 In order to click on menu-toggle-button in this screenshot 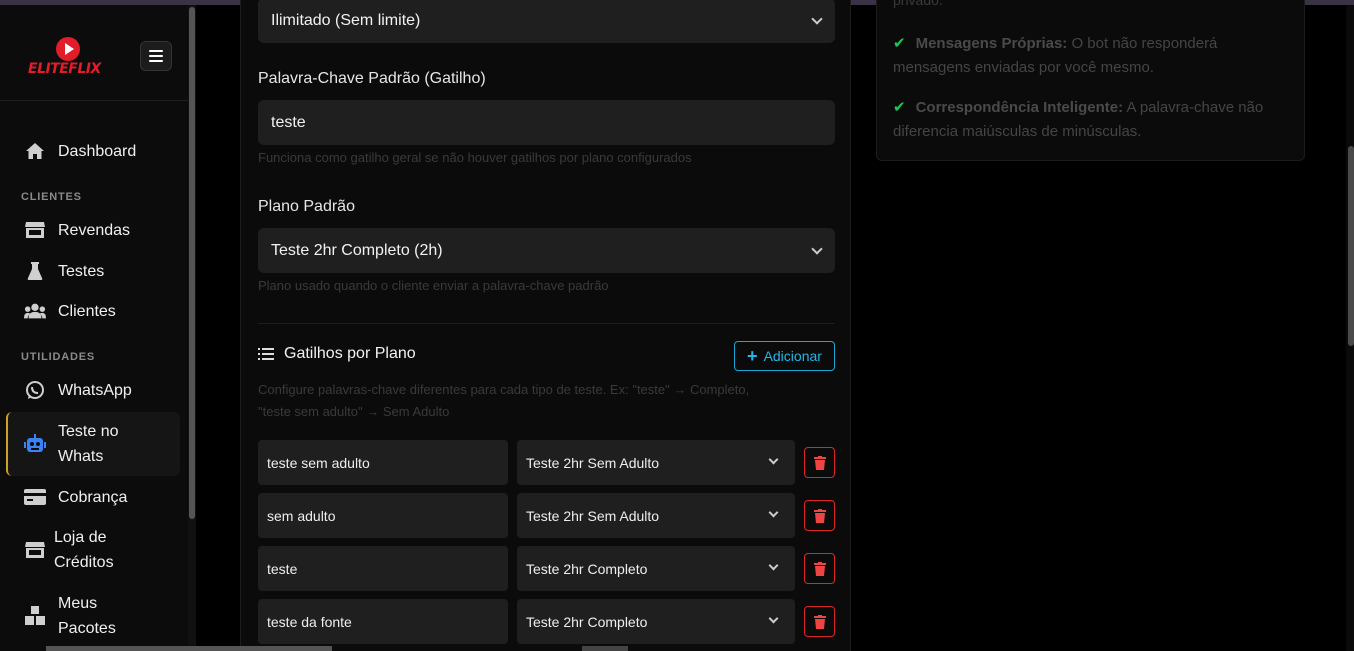, I will do `click(156, 56)`.